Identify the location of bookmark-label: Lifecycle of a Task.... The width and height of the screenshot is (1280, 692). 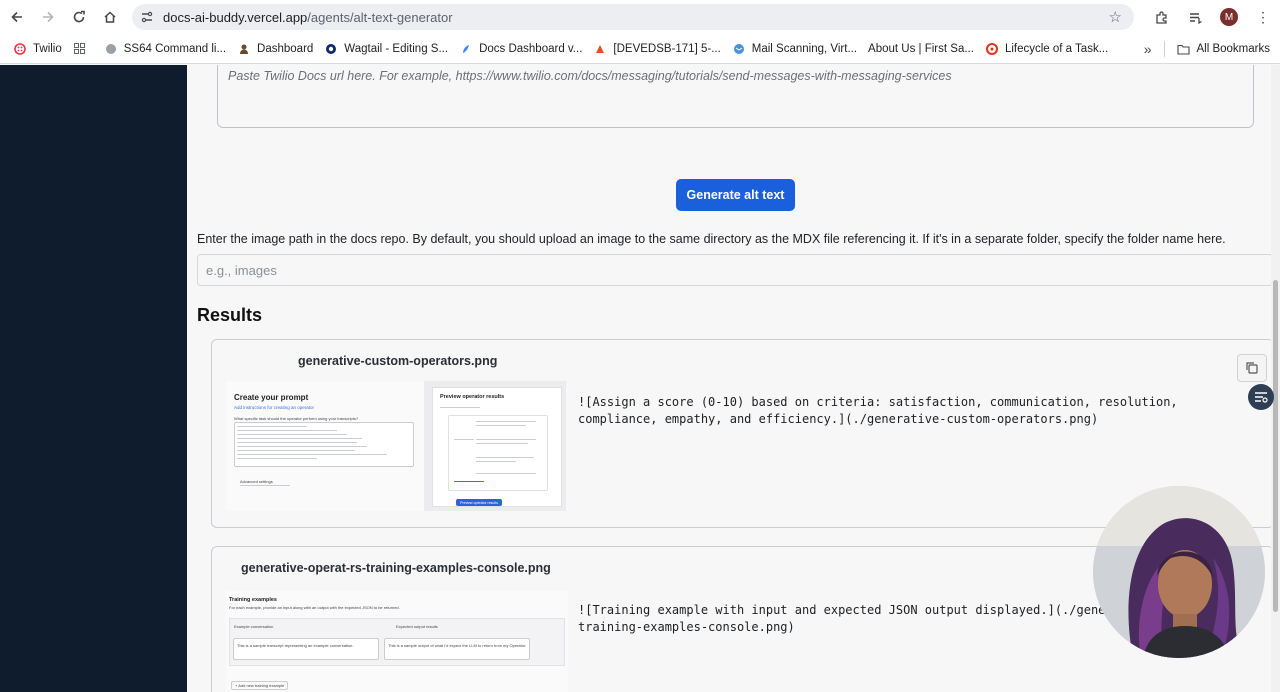
(1056, 48).